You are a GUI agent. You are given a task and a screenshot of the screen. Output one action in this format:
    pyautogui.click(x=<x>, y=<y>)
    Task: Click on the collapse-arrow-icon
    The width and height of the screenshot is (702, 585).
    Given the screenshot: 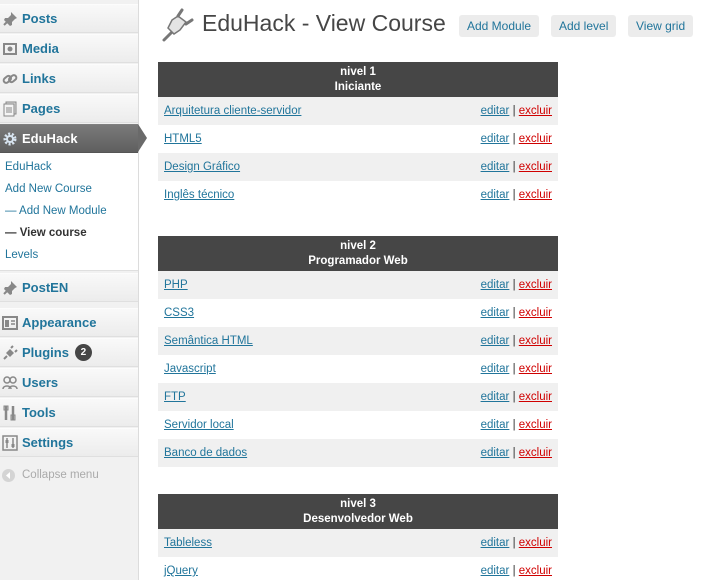 What is the action you would take?
    pyautogui.click(x=8, y=475)
    